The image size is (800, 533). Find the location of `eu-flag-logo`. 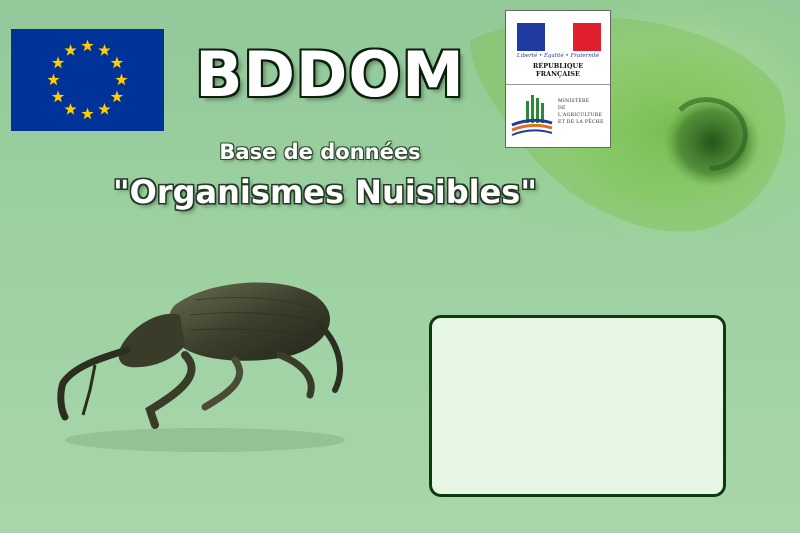

eu-flag-logo is located at coordinates (87, 80).